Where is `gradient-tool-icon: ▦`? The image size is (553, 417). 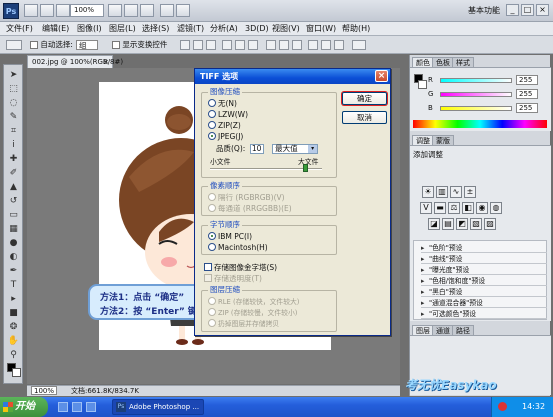
gradient-tool-icon: ▦ is located at coordinates (13, 229).